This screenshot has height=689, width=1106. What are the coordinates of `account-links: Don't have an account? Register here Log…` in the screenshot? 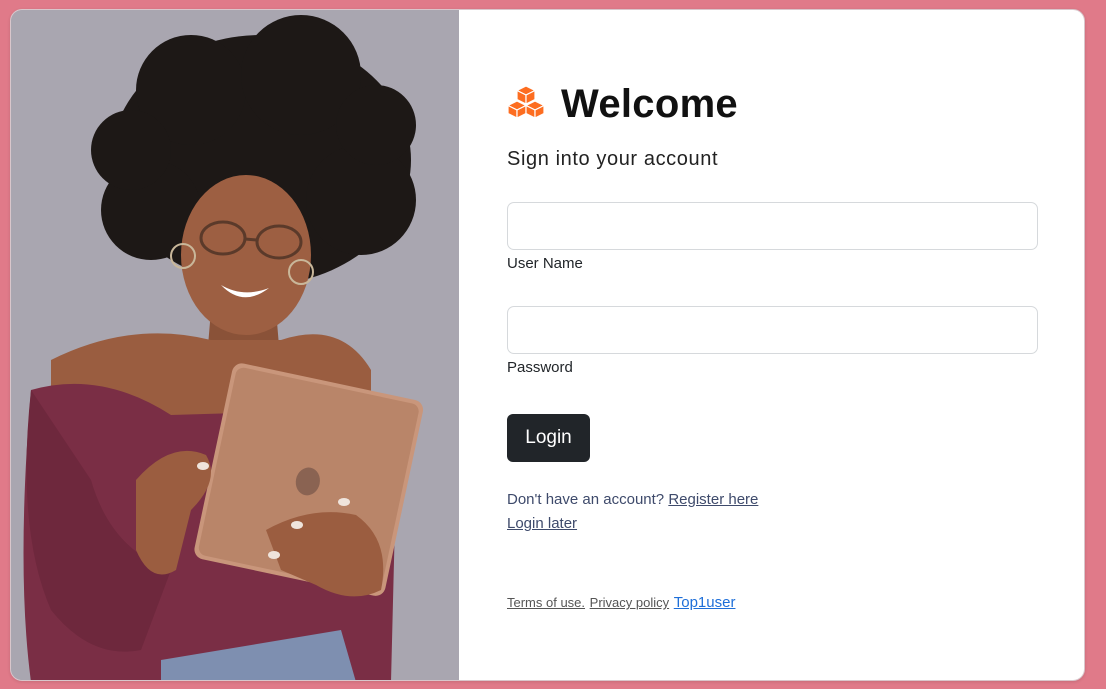 It's located at (632, 512).